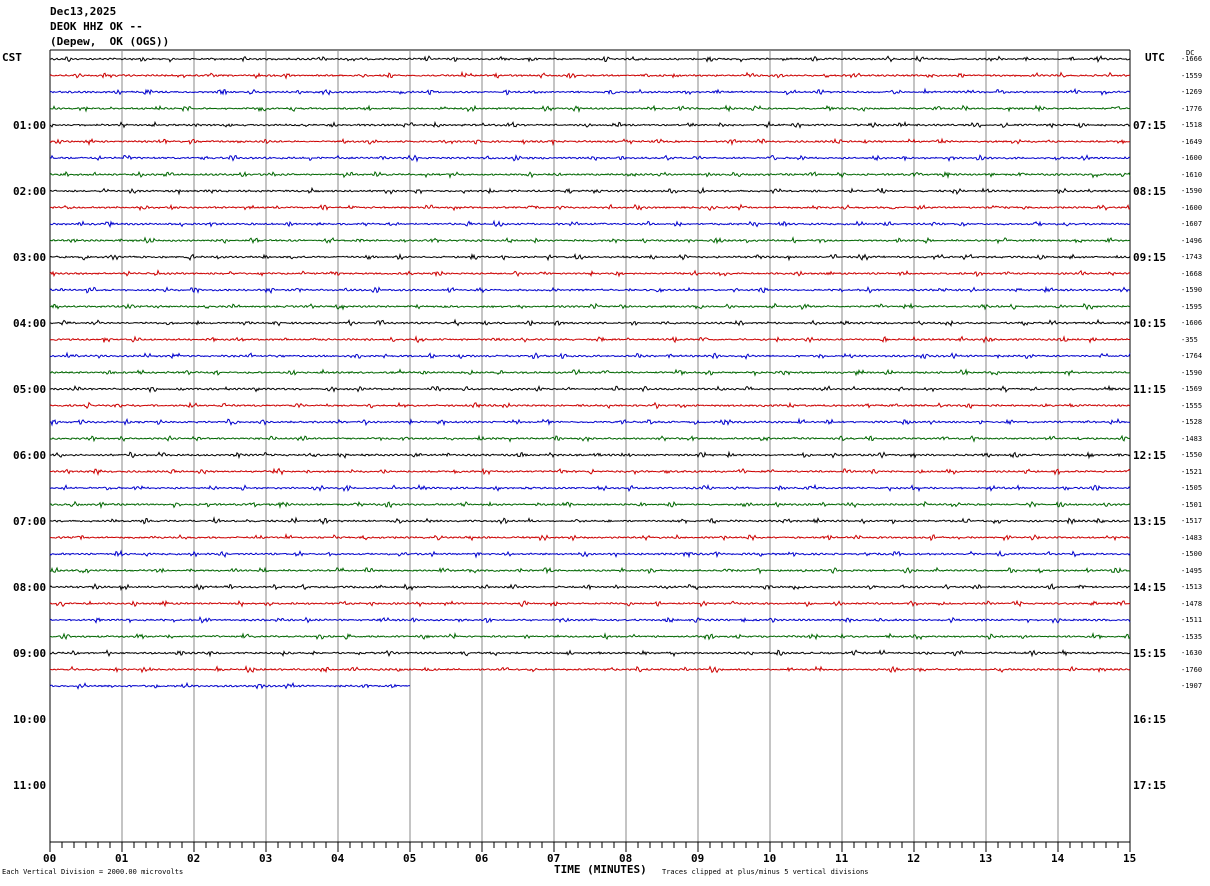  I want to click on utc-label: 13:15, so click(1150, 521).